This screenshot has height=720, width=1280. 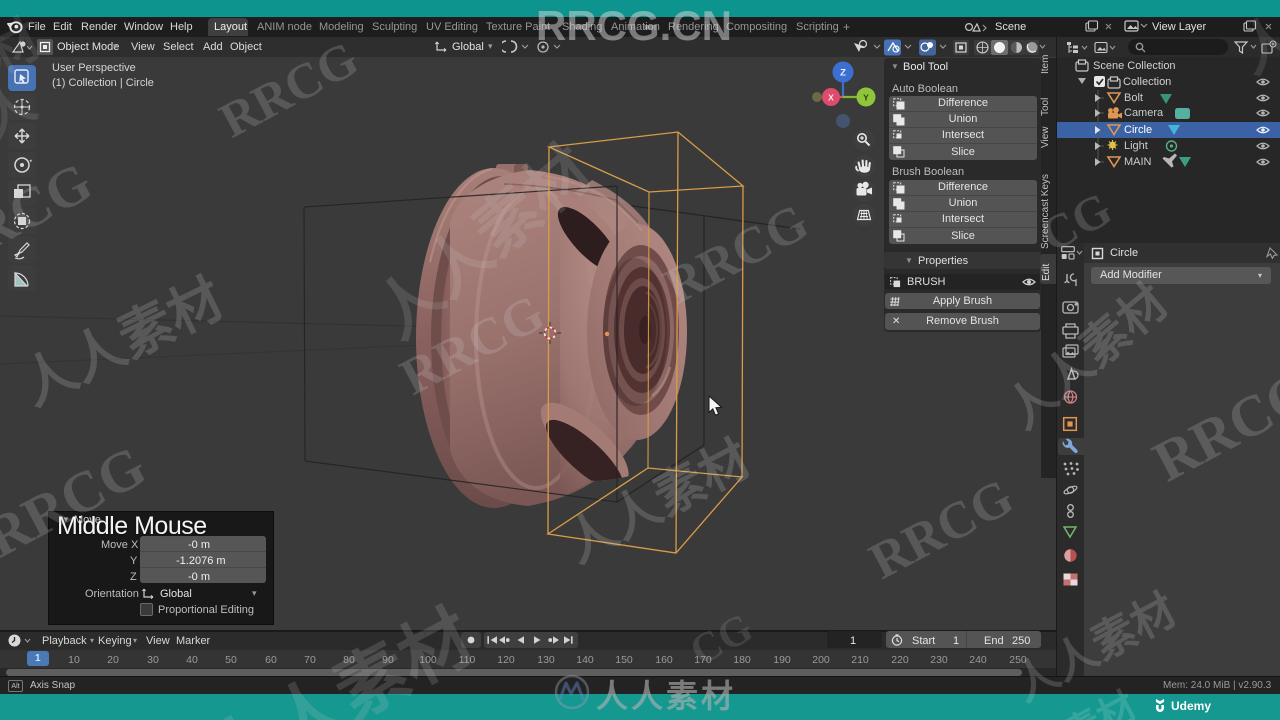 What do you see at coordinates (831, 98) in the screenshot?
I see `svg-text: X` at bounding box center [831, 98].